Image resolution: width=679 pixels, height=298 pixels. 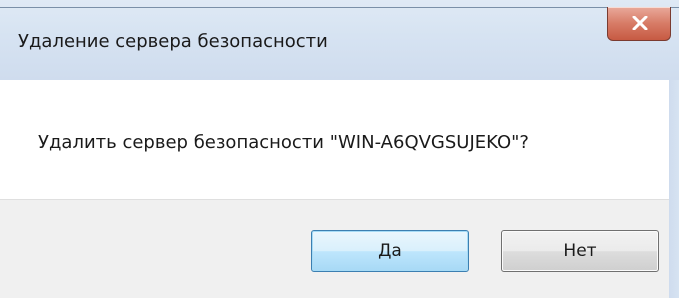 I want to click on close-icon, so click(x=640, y=23).